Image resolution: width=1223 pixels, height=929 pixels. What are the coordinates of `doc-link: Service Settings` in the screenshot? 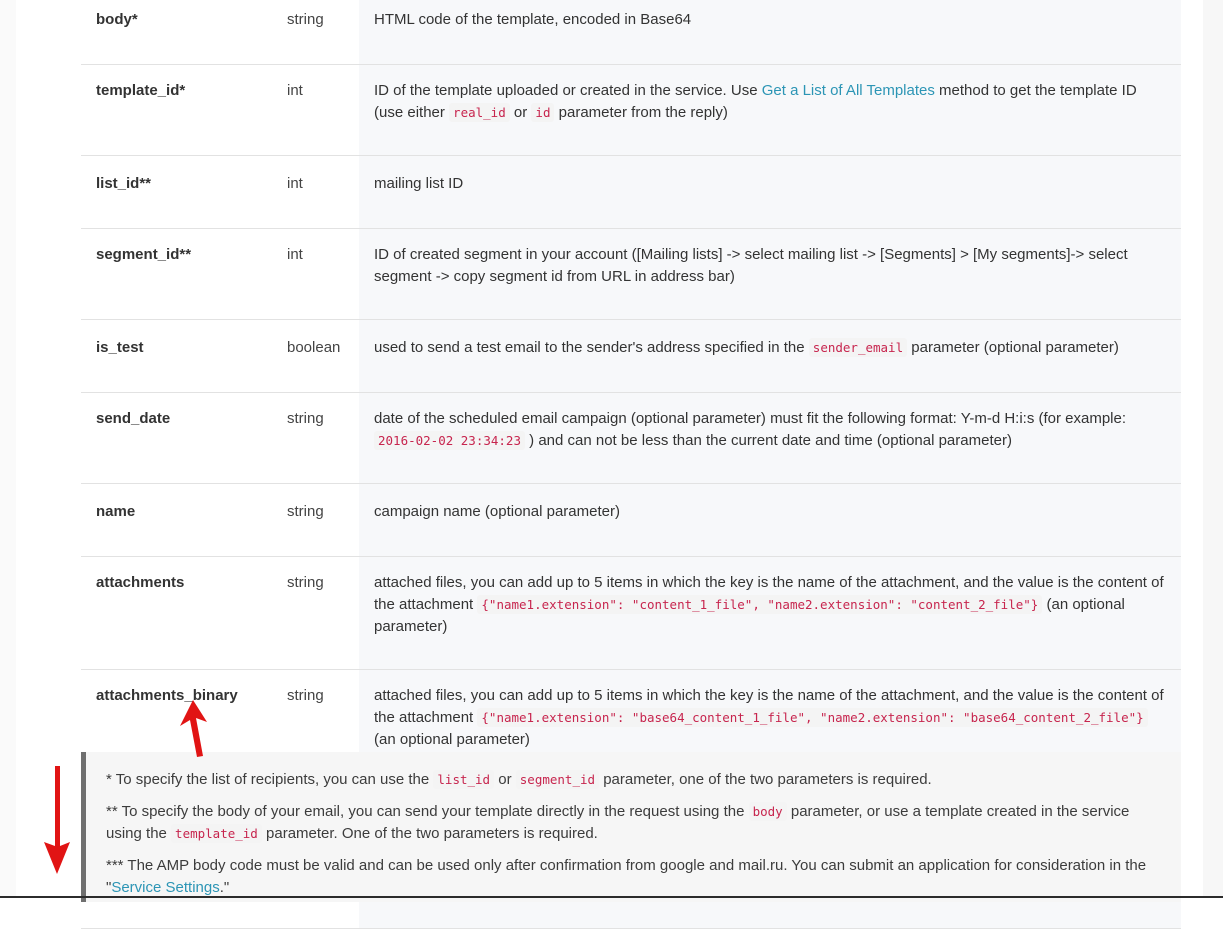 It's located at (165, 887).